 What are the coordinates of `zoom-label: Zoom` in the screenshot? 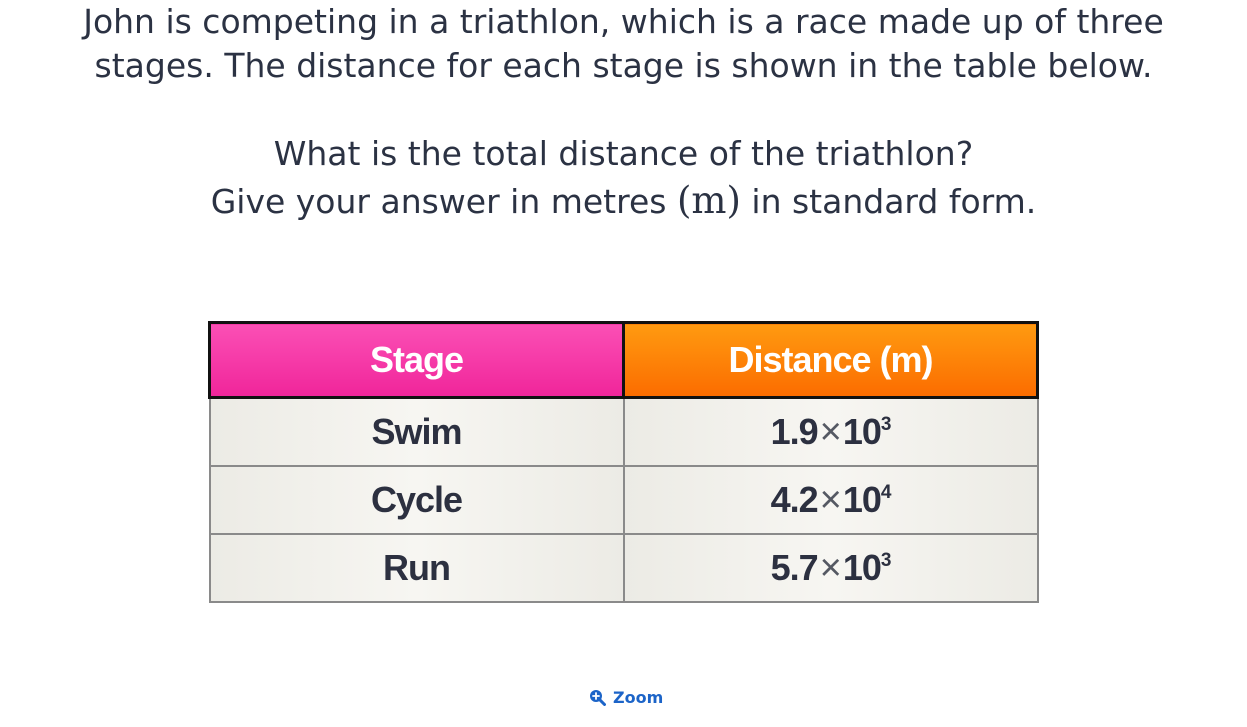 It's located at (638, 697).